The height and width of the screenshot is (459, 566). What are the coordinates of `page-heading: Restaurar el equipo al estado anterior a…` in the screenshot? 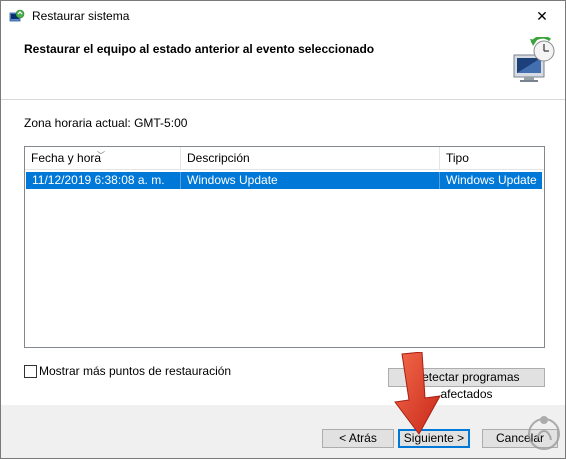 It's located at (199, 49).